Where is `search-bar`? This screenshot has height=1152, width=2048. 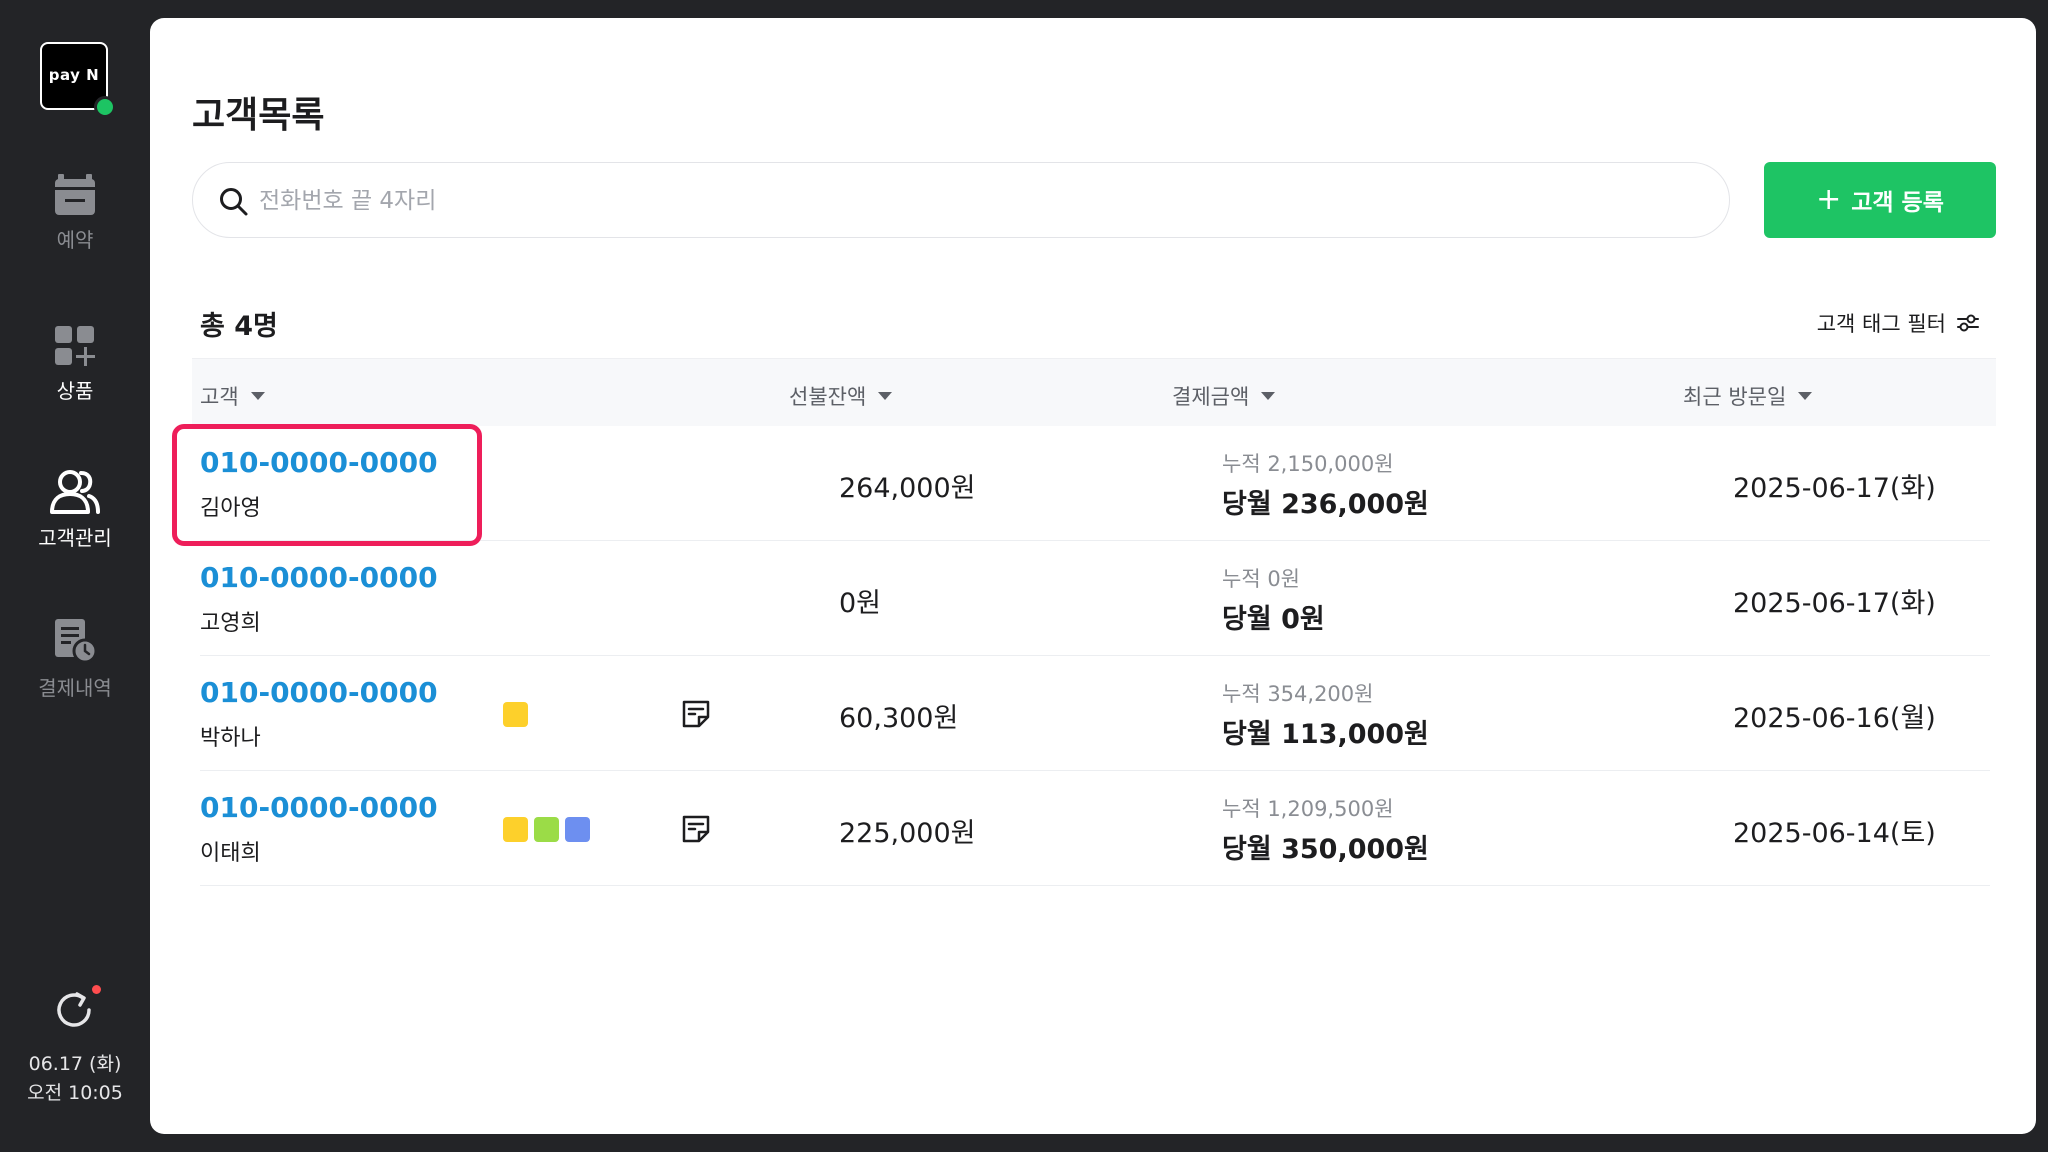
search-bar is located at coordinates (961, 200).